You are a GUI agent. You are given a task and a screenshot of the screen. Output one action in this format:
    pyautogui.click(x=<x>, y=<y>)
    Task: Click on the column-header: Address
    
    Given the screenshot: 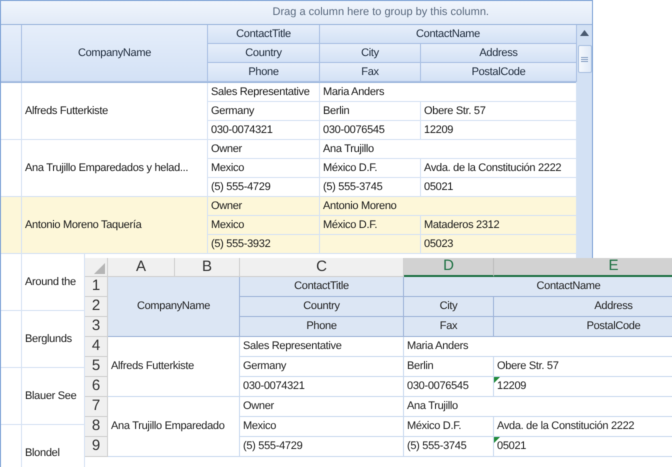 What is the action you would take?
    pyautogui.click(x=499, y=53)
    